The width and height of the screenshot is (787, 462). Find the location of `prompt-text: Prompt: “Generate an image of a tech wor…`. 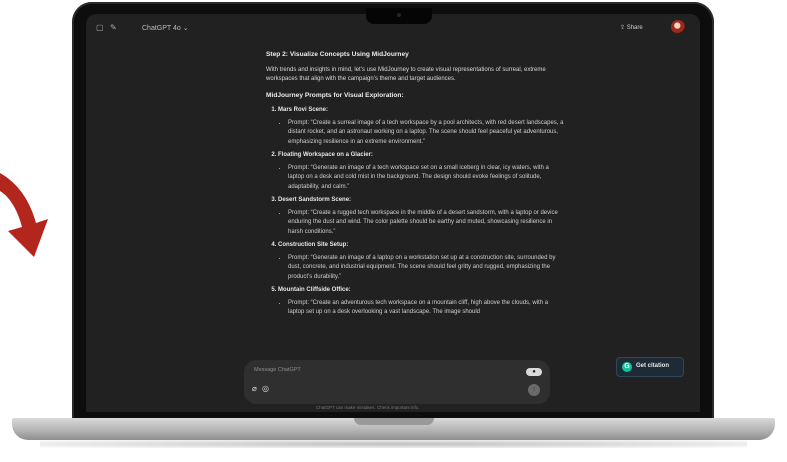

prompt-text: Prompt: “Generate an image of a tech wor… is located at coordinates (427, 178).